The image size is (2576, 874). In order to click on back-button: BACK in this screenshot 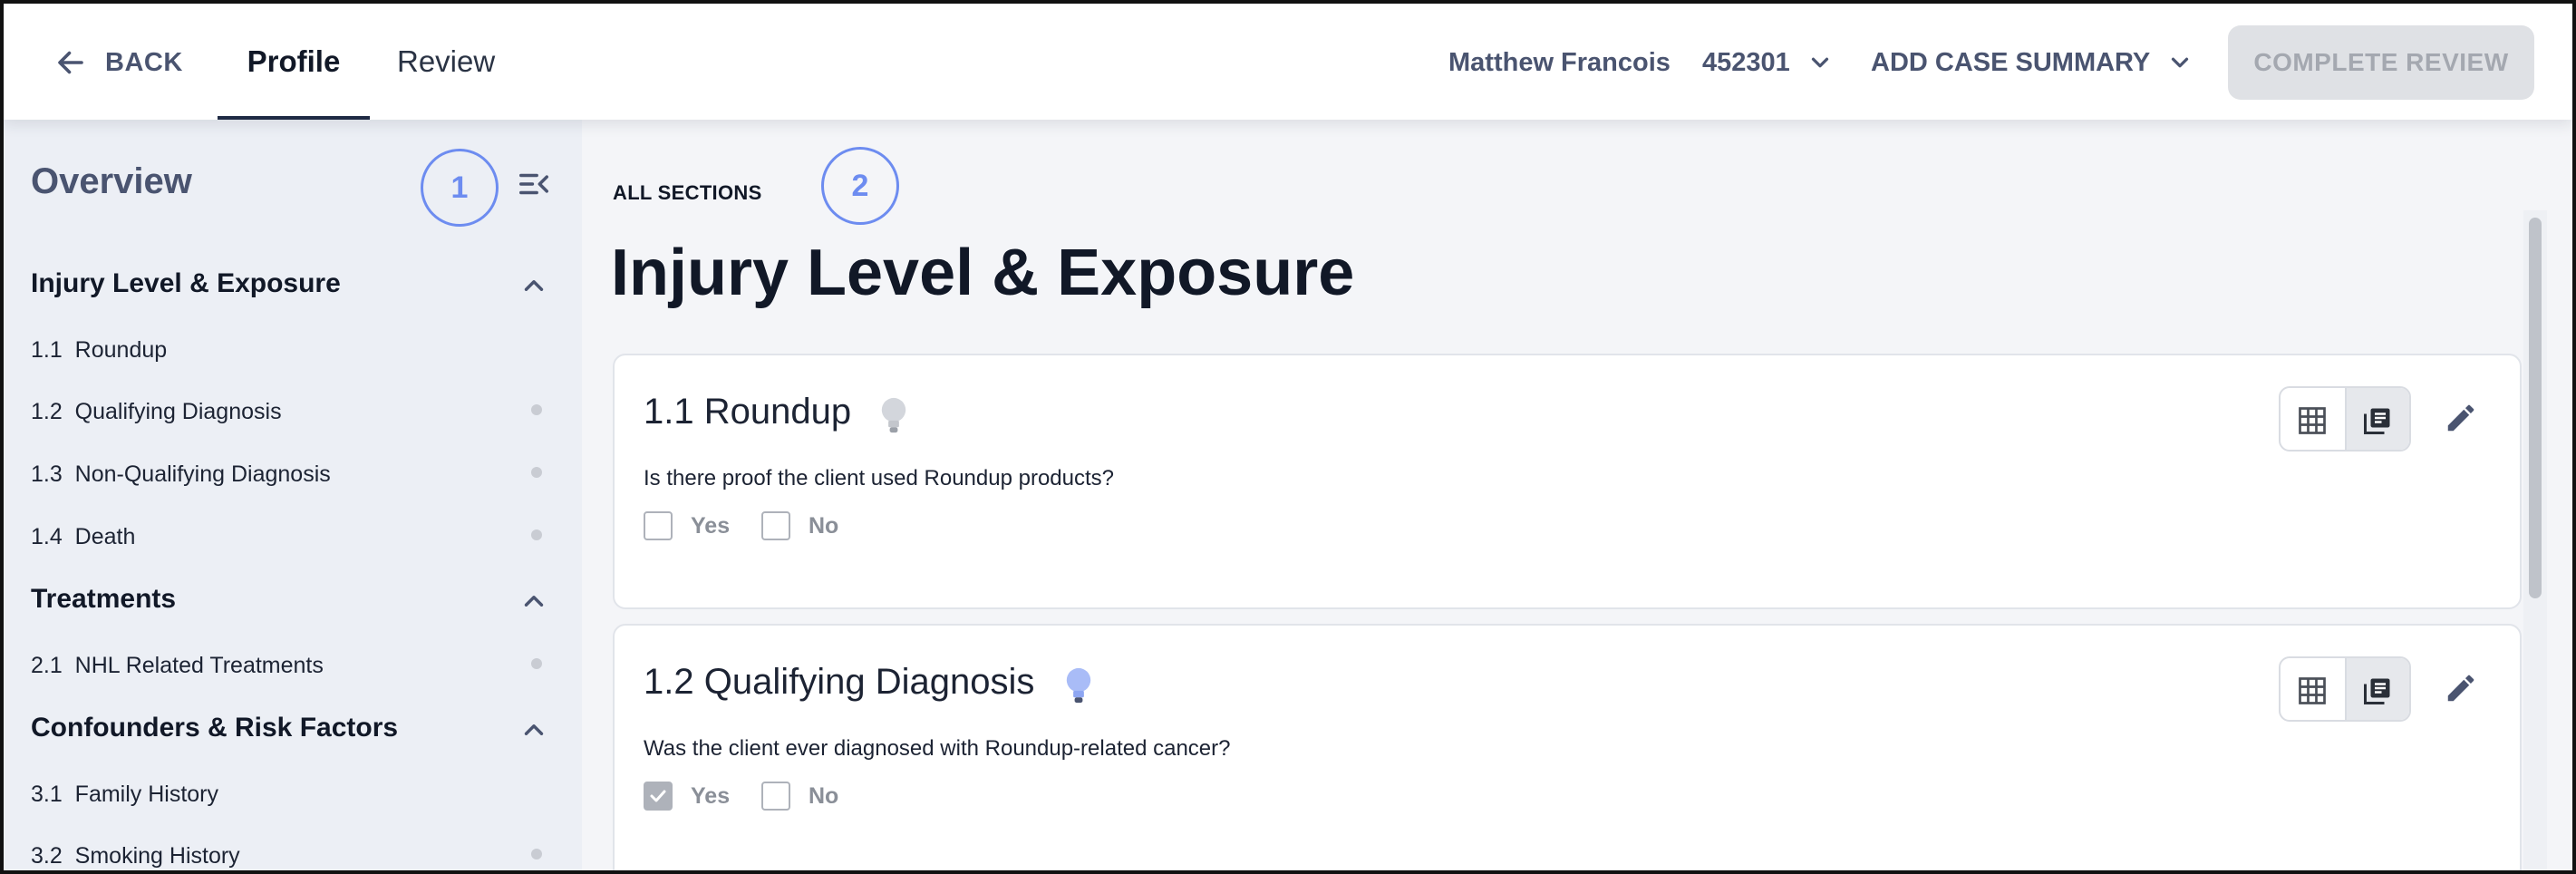, I will do `click(118, 62)`.